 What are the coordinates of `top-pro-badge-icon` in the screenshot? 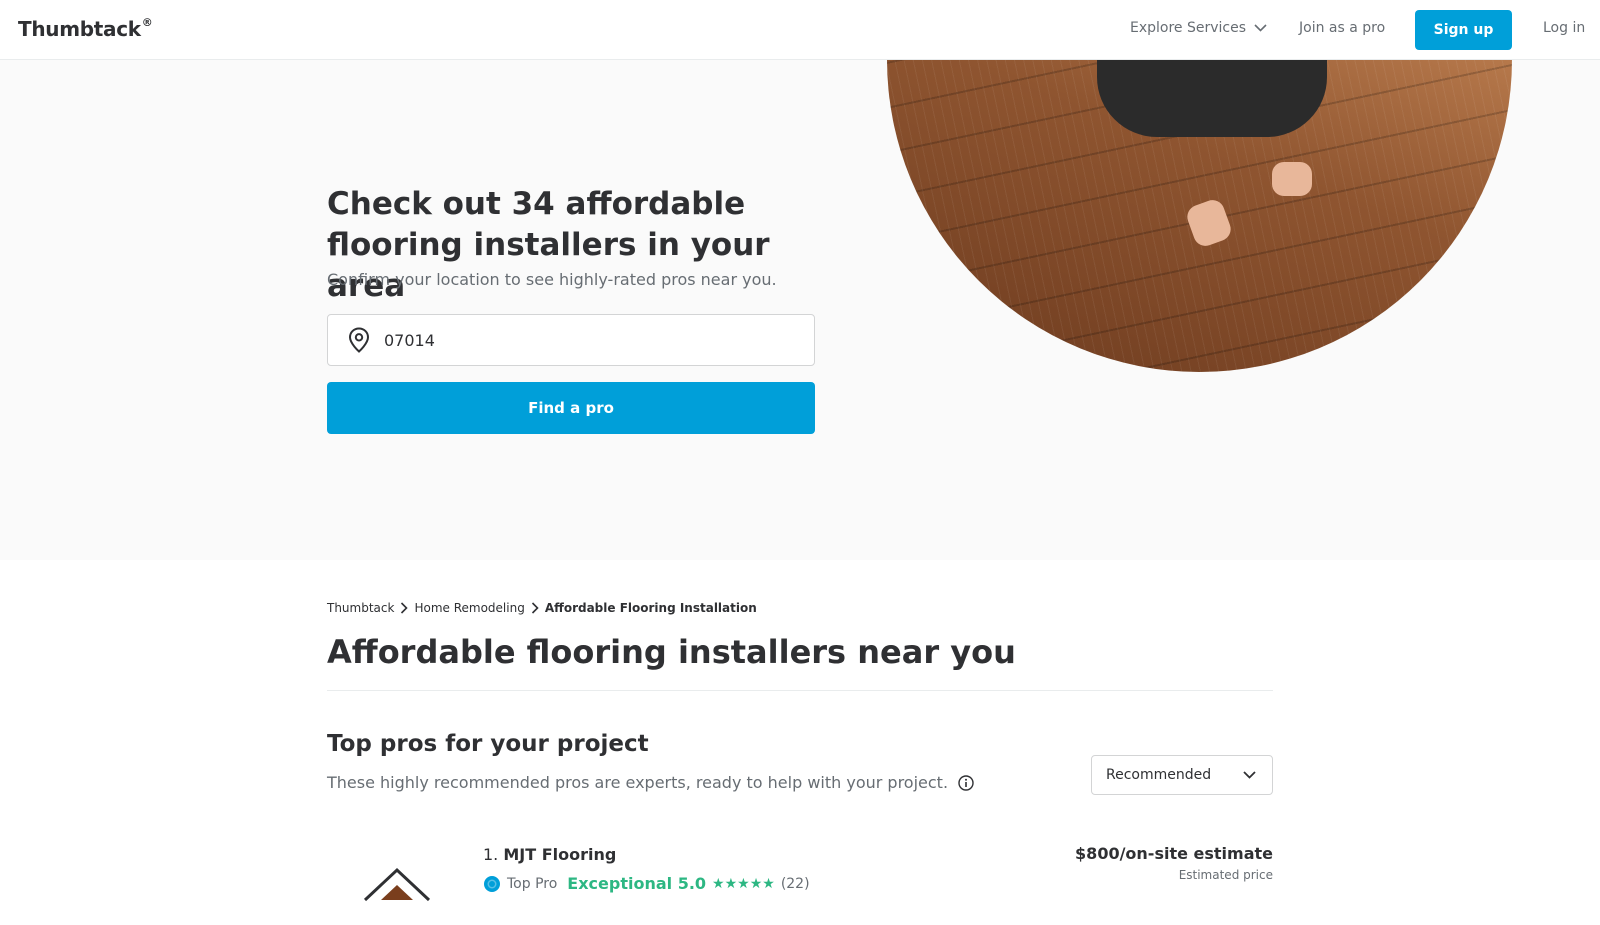 It's located at (492, 883).